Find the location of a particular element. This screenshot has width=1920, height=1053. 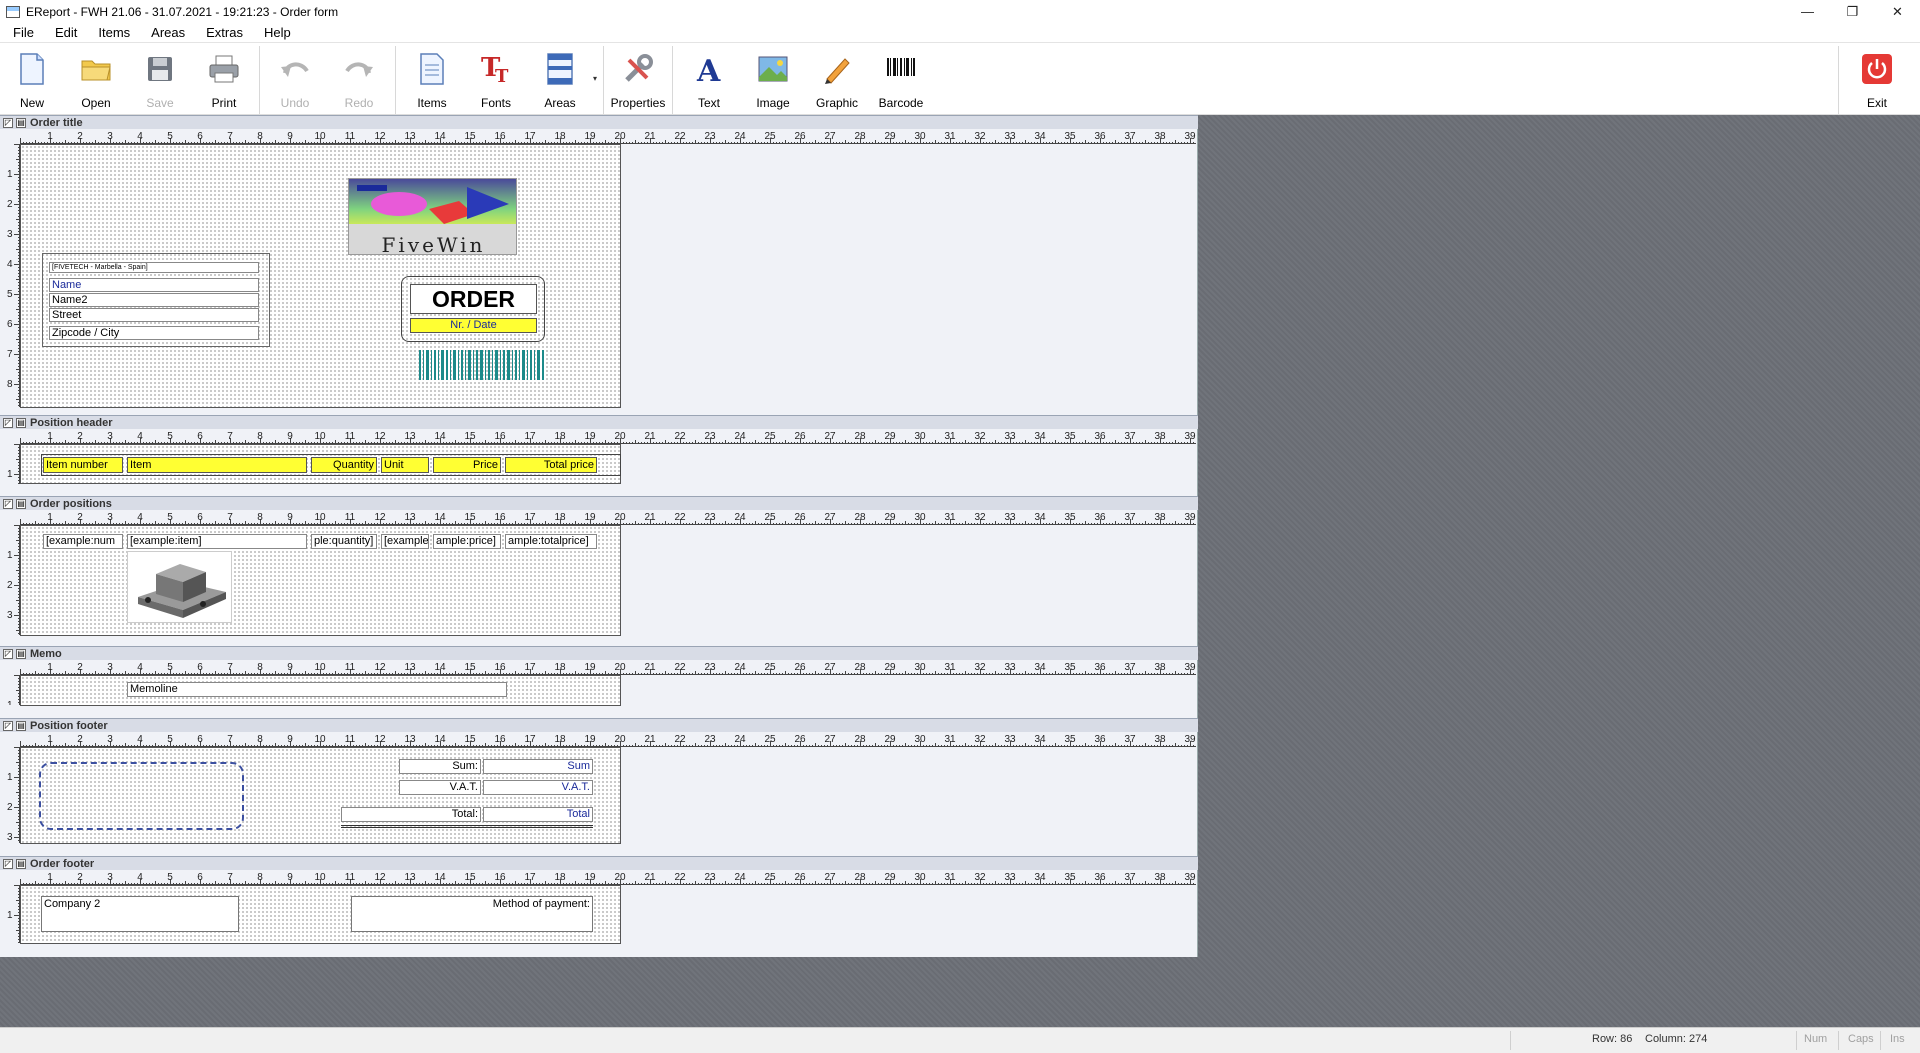

example-price-field: ample:price] is located at coordinates (467, 541).